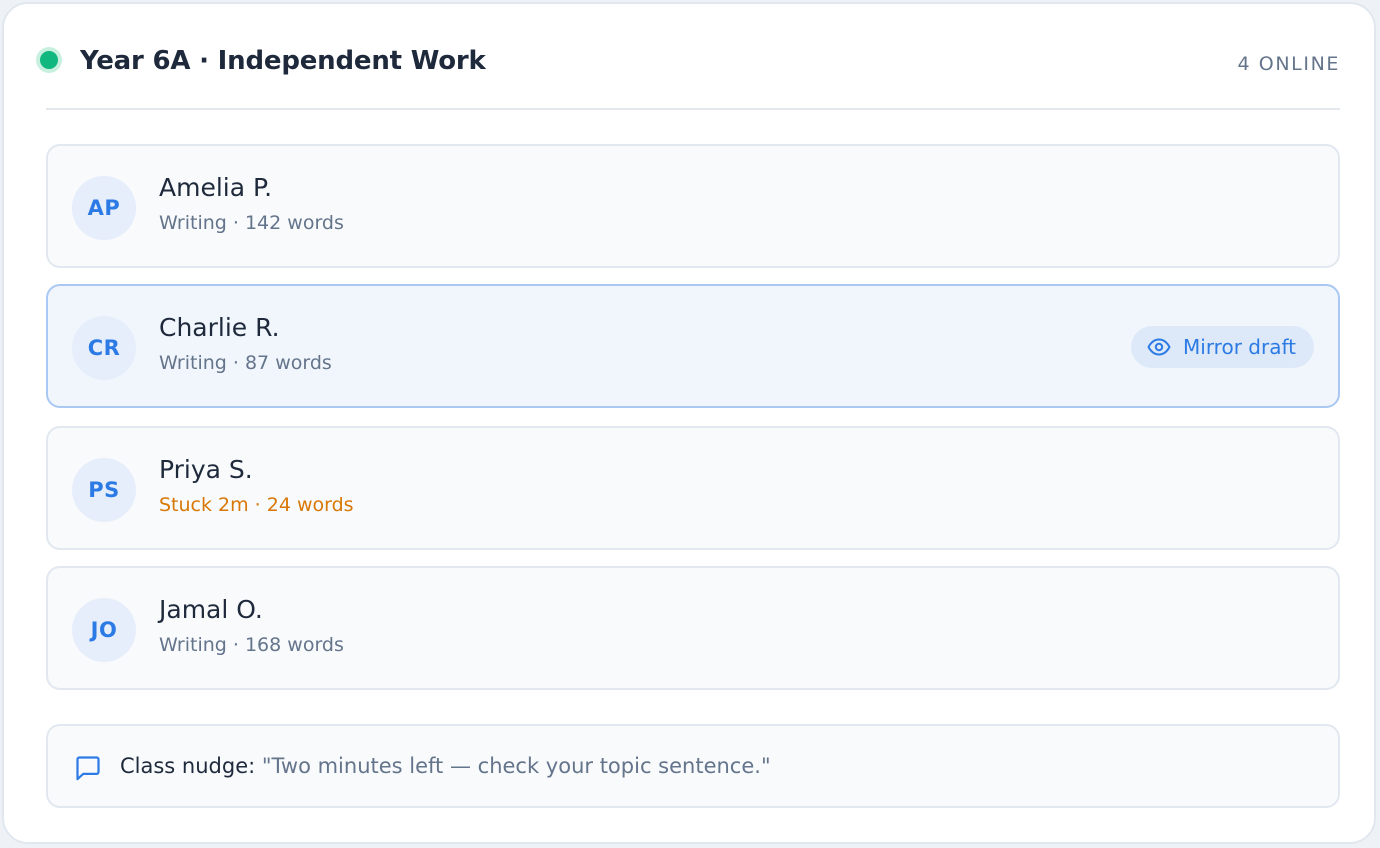 This screenshot has height=848, width=1380. What do you see at coordinates (219, 327) in the screenshot?
I see `student-name: Charlie R.` at bounding box center [219, 327].